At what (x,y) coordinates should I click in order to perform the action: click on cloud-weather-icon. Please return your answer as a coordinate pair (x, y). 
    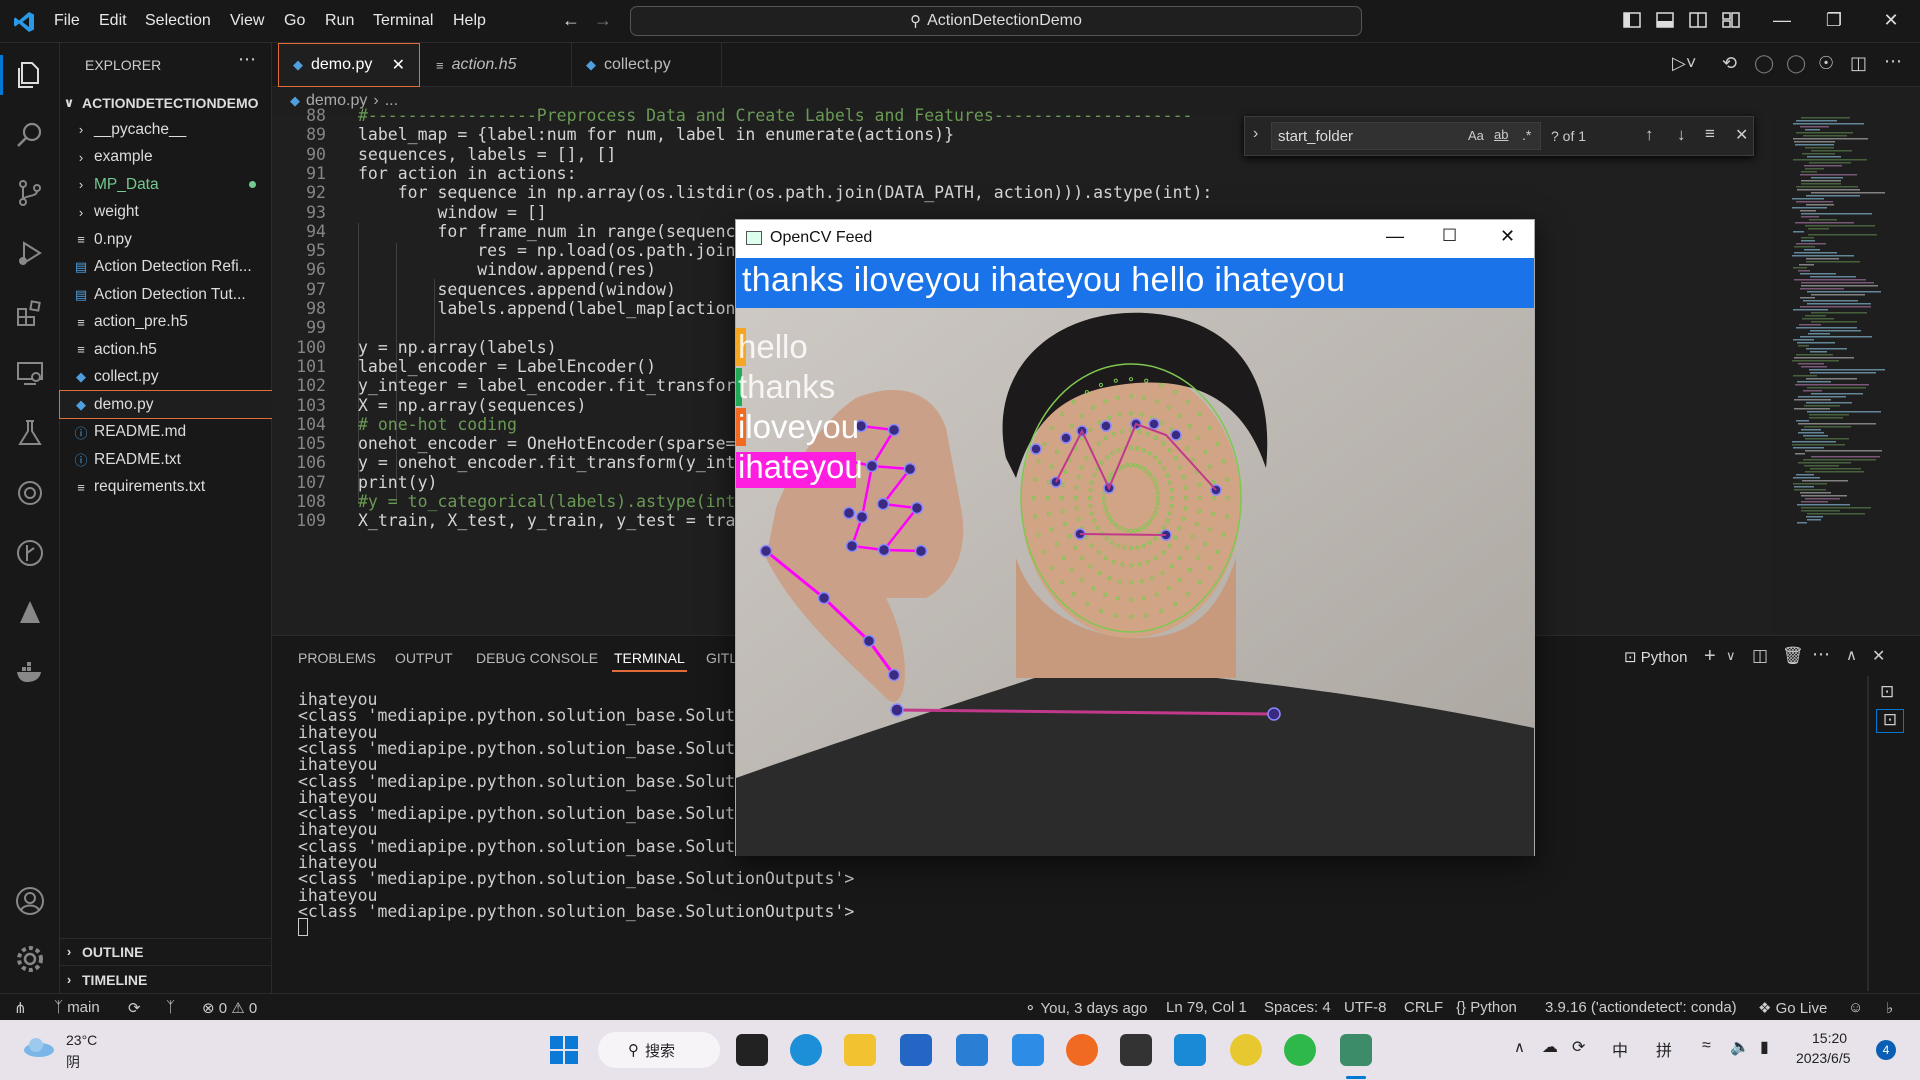
    Looking at the image, I should click on (39, 1047).